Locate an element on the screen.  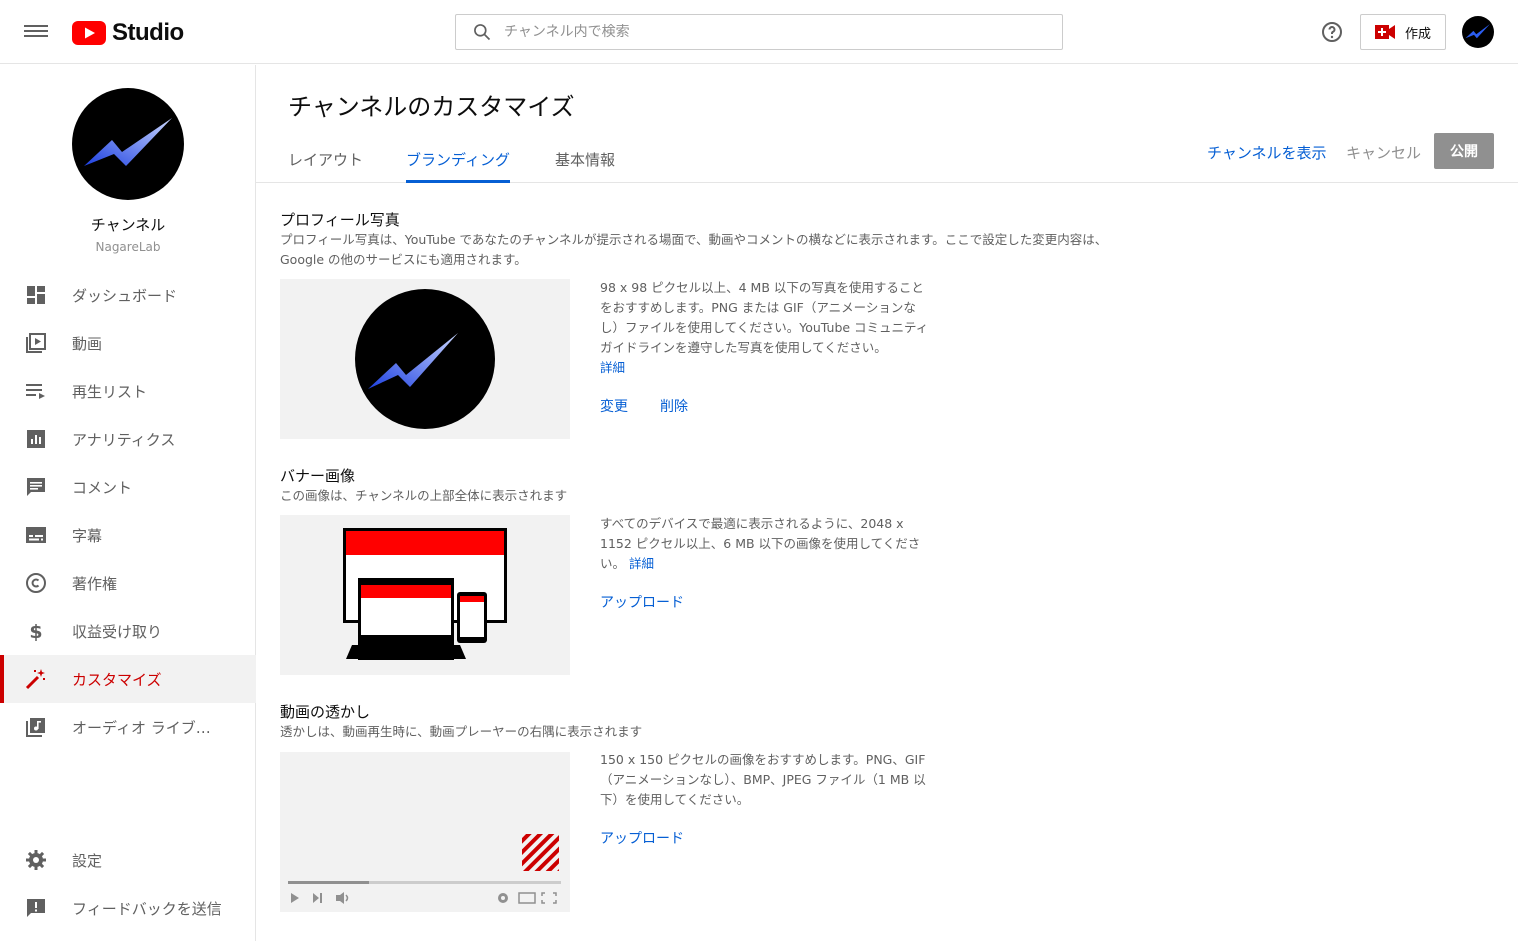
youtube-logo-icon is located at coordinates (89, 33).